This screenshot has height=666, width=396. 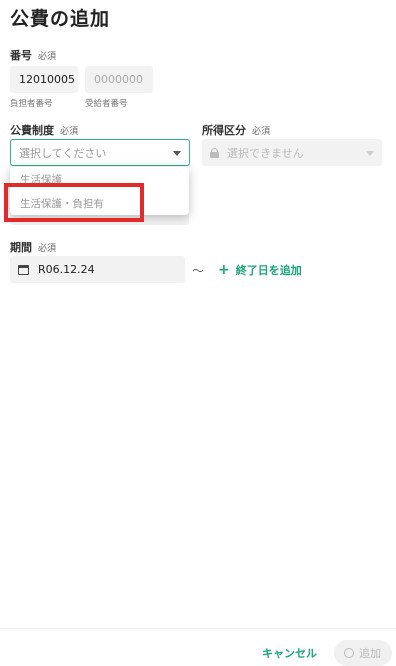 What do you see at coordinates (265, 153) in the screenshot?
I see `income-select-placeholder: 選択できません` at bounding box center [265, 153].